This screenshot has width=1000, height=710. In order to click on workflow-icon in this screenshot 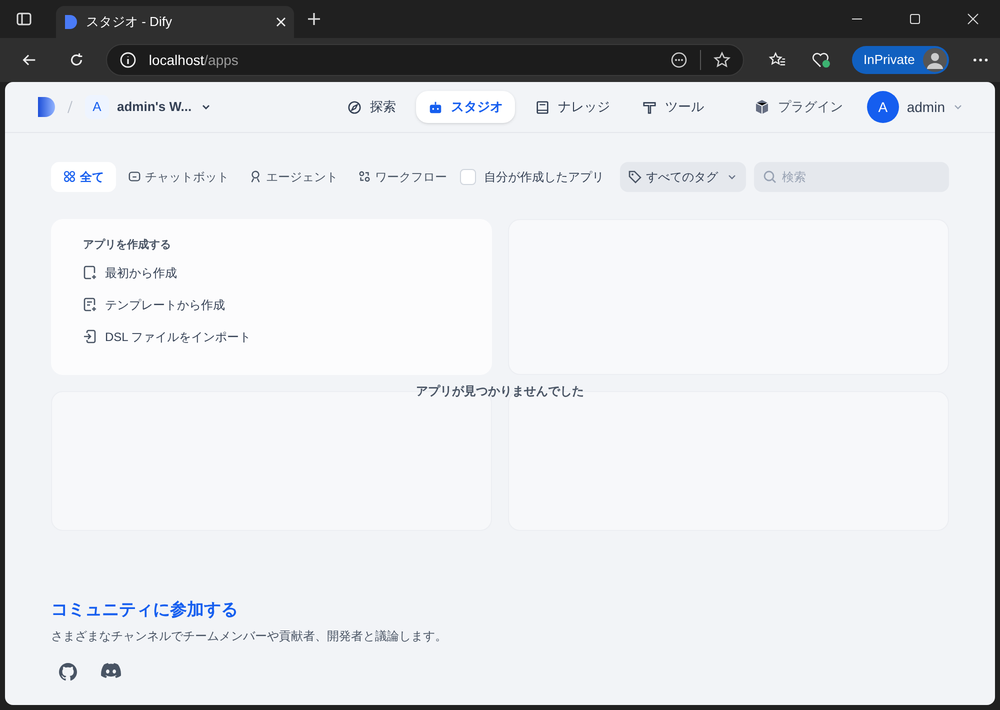, I will do `click(364, 176)`.